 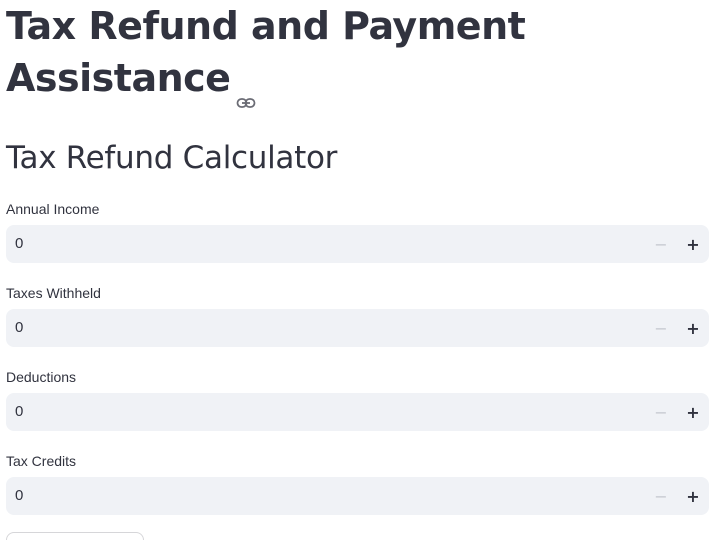 I want to click on deductions-value: 0, so click(x=19, y=412).